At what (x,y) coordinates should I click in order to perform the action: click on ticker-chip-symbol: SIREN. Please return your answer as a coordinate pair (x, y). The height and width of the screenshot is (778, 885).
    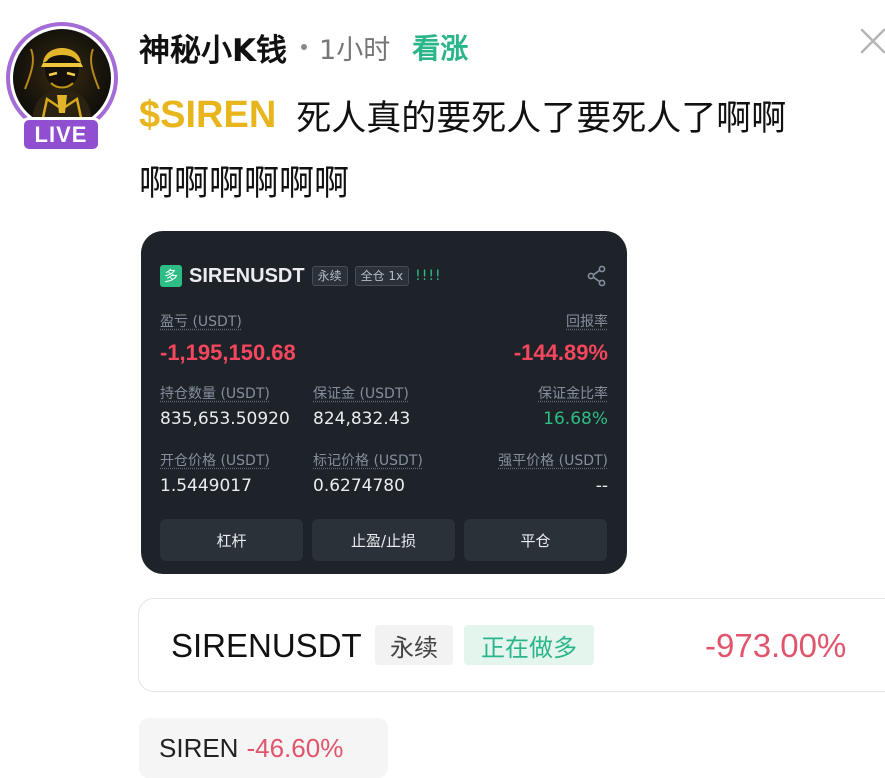
    Looking at the image, I should click on (198, 748).